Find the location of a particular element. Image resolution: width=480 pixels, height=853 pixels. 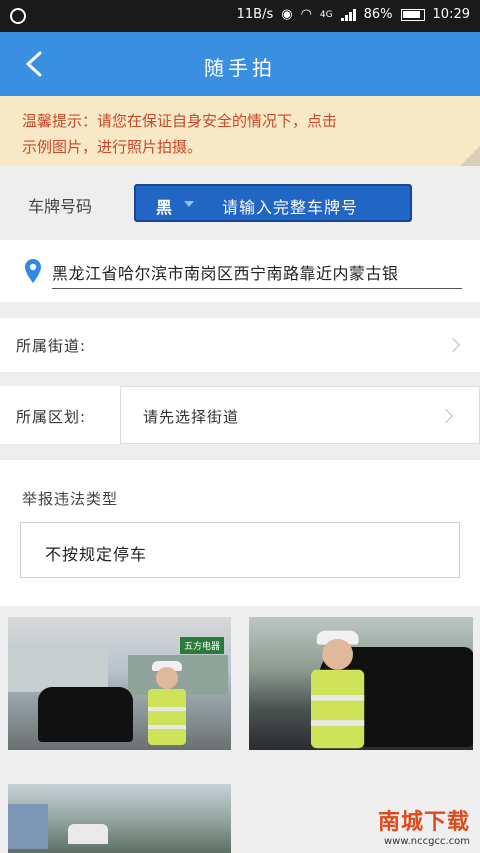

app-notification-icon is located at coordinates (18, 16).